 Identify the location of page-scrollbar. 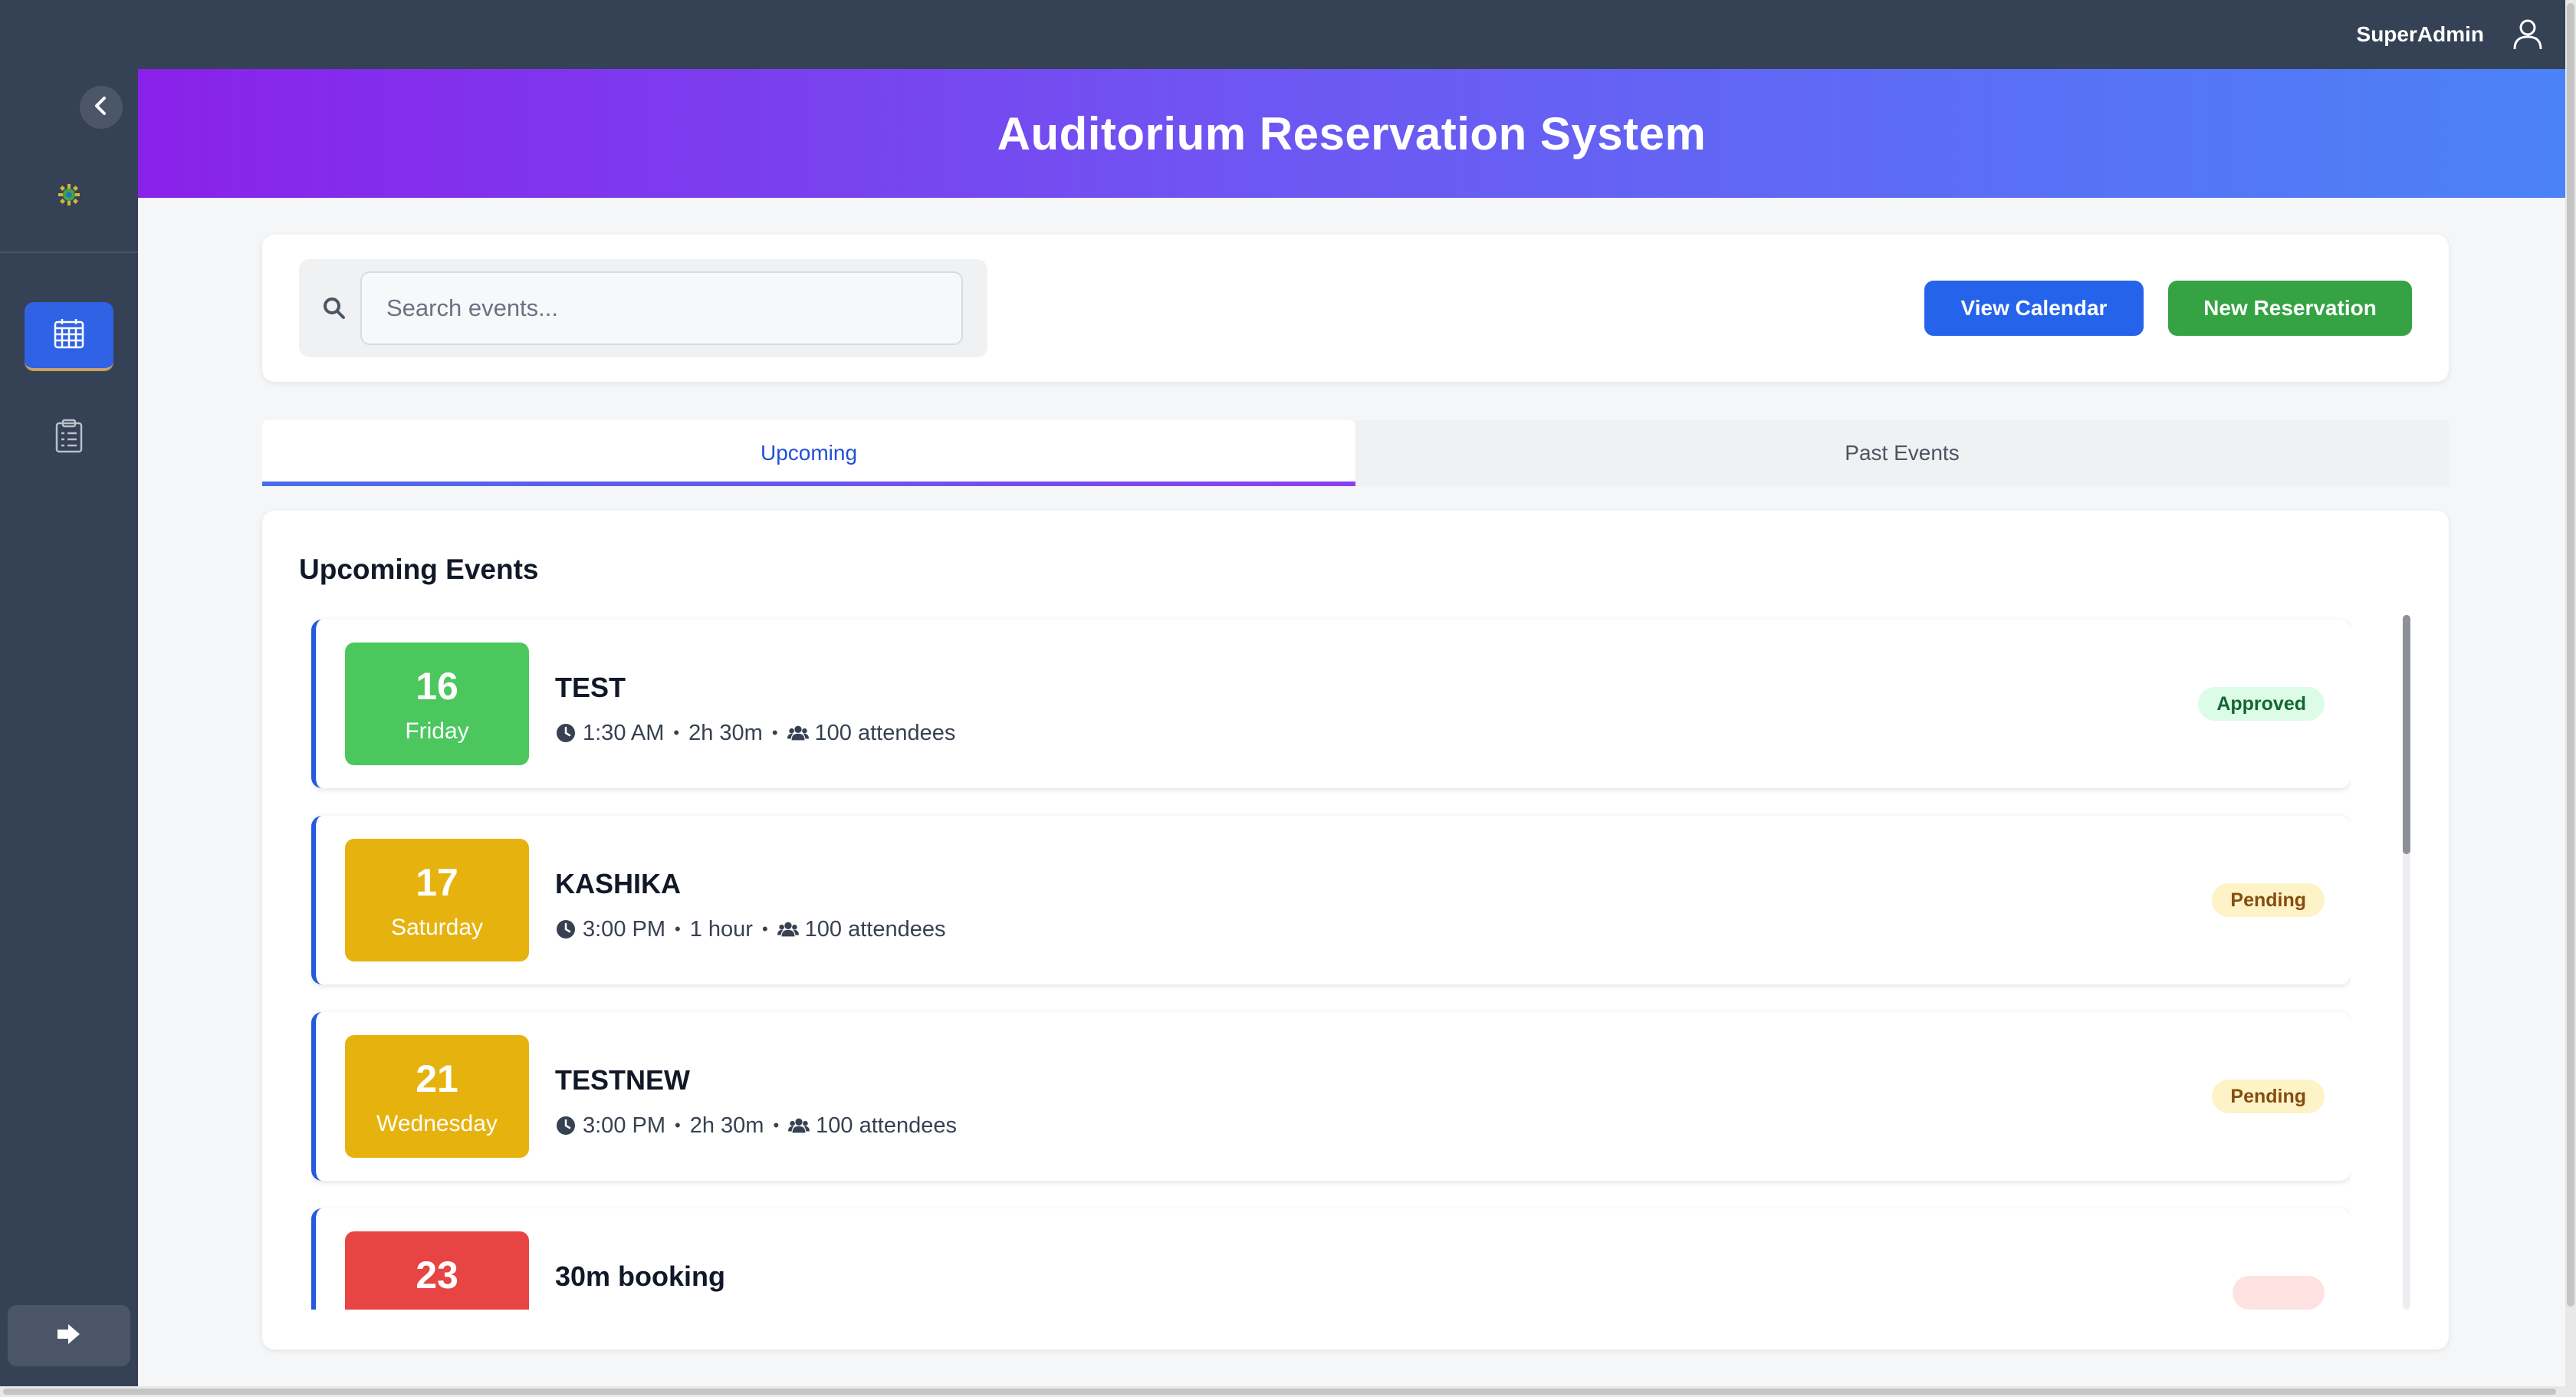
(2571, 698).